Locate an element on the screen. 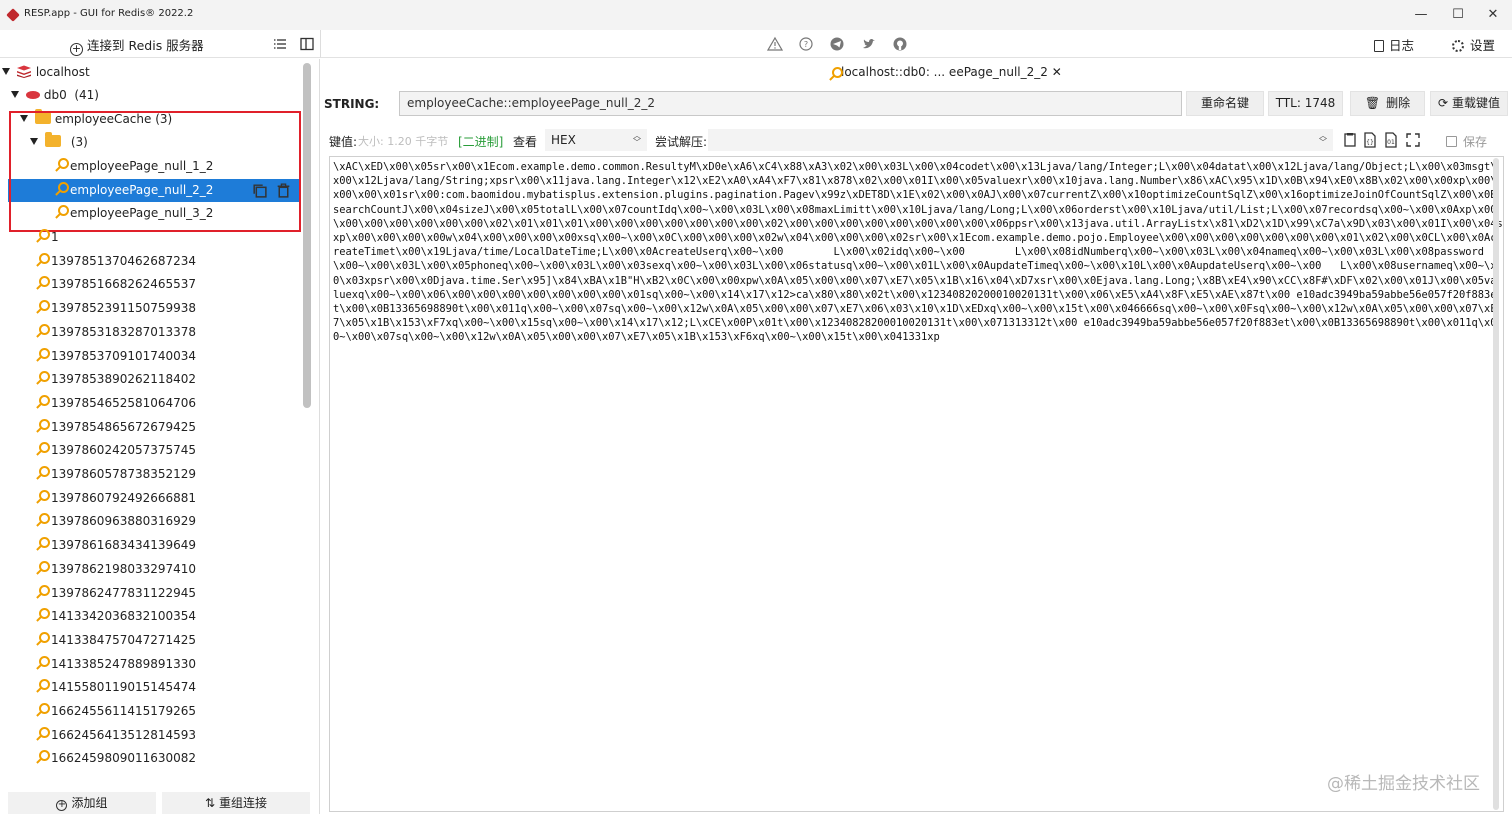 This screenshot has width=1512, height=814. add-group-button: + 添加组 is located at coordinates (82, 803).